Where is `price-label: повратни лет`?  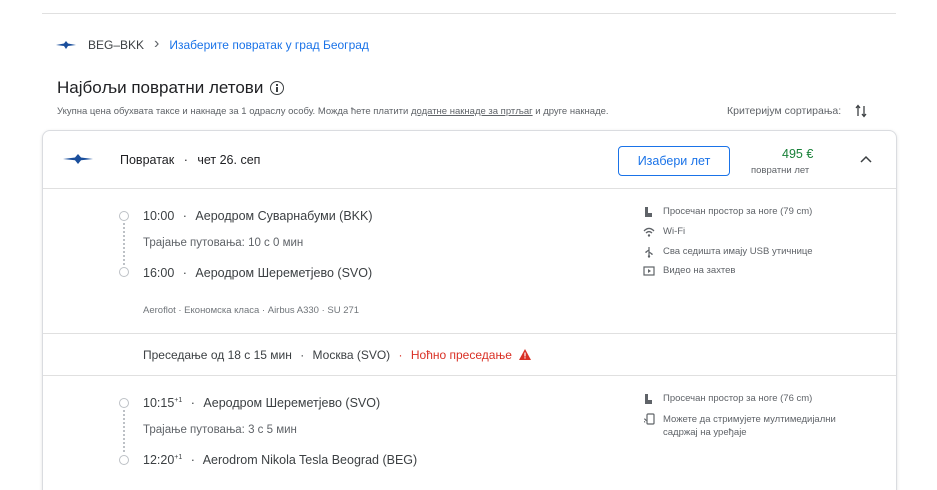
price-label: повратни лет is located at coordinates (780, 170).